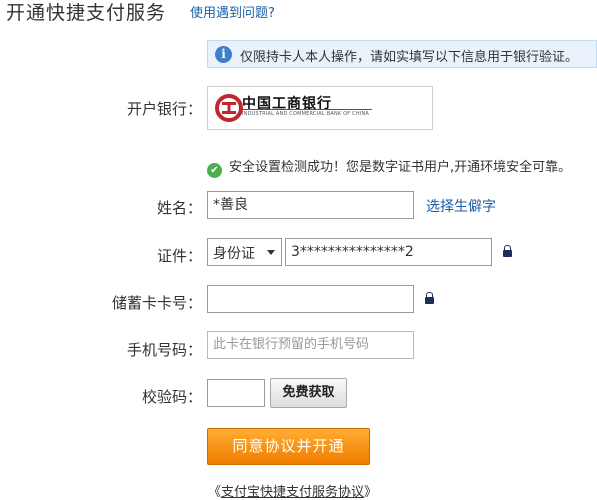 This screenshot has height=500, width=597. I want to click on name-label: 姓名：, so click(179, 208).